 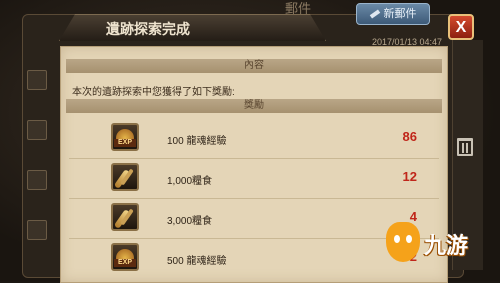 What do you see at coordinates (254, 106) in the screenshot?
I see `reward-header: 獎勵` at bounding box center [254, 106].